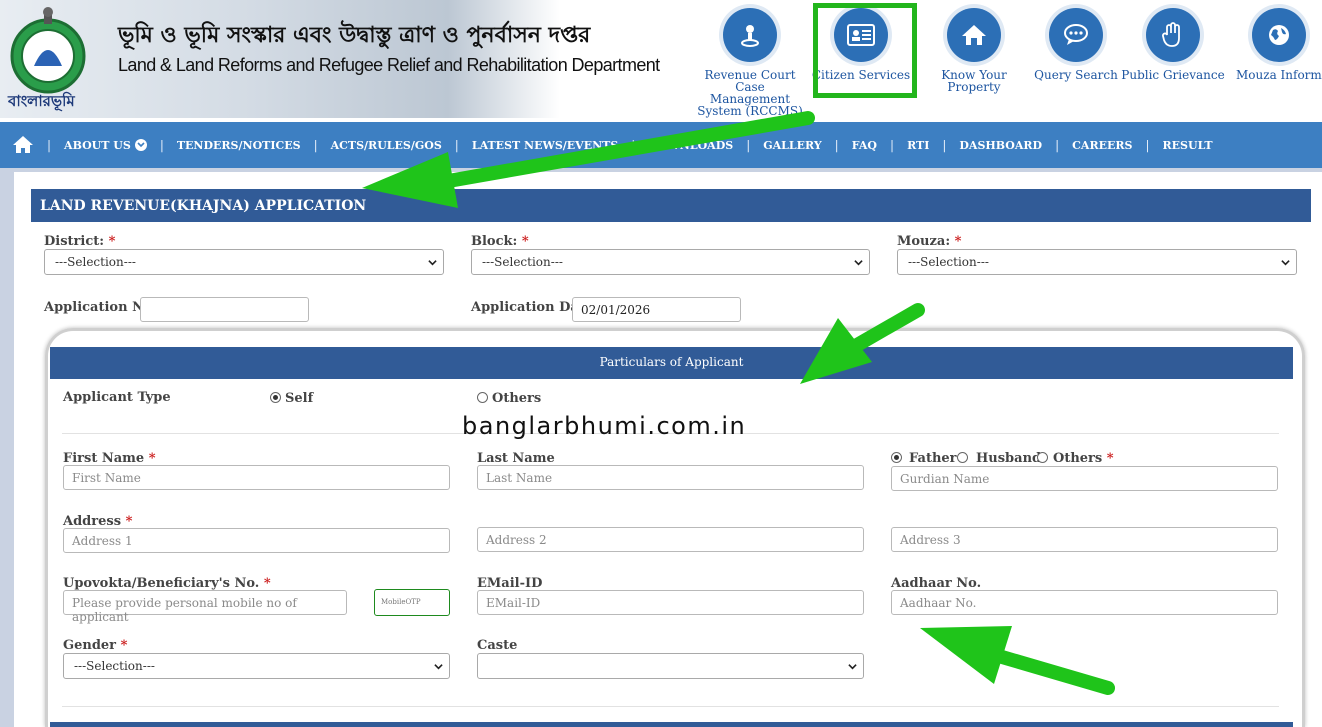 The image size is (1322, 727). What do you see at coordinates (864, 145) in the screenshot?
I see `nav-faq: FAQ` at bounding box center [864, 145].